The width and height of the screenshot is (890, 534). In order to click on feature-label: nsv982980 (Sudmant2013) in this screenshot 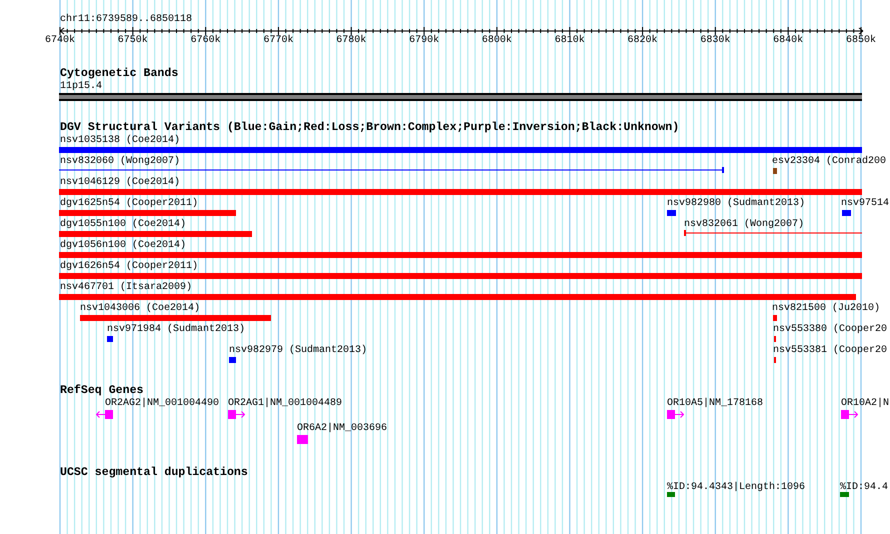, I will do `click(736, 204)`.